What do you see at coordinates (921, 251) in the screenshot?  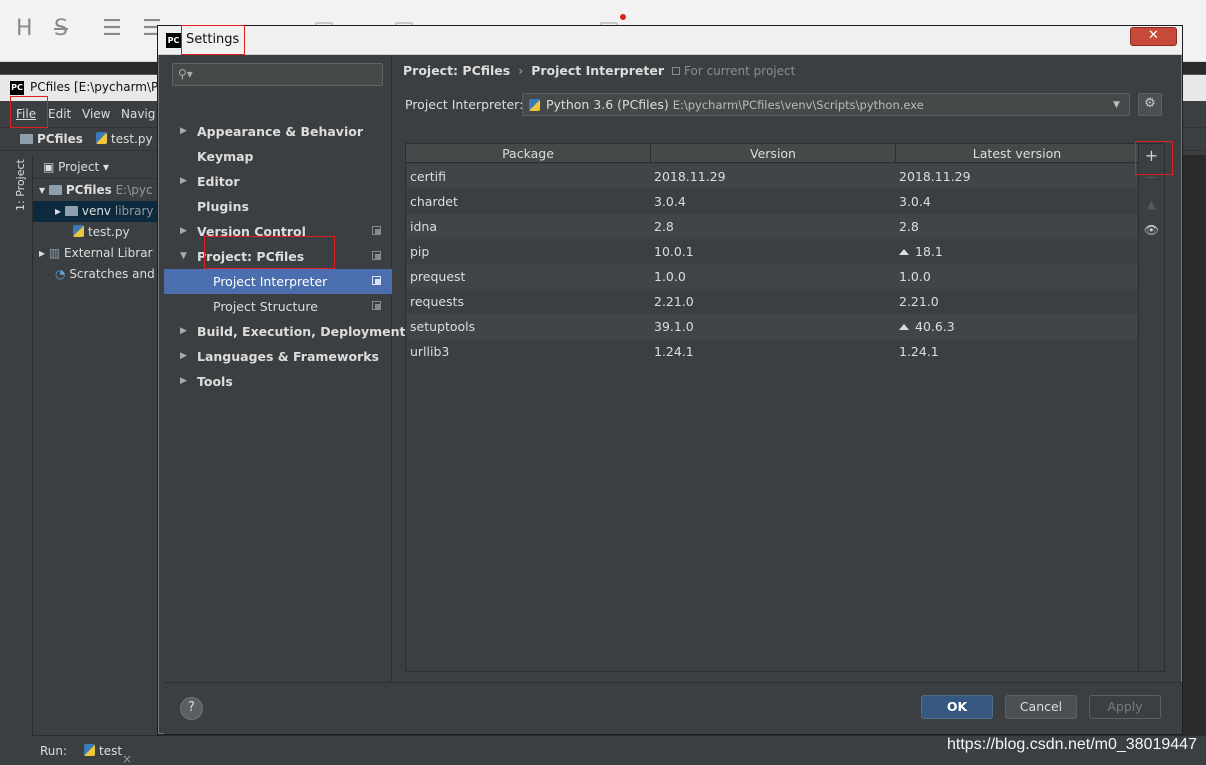 I see `cell-latest: 18.1` at bounding box center [921, 251].